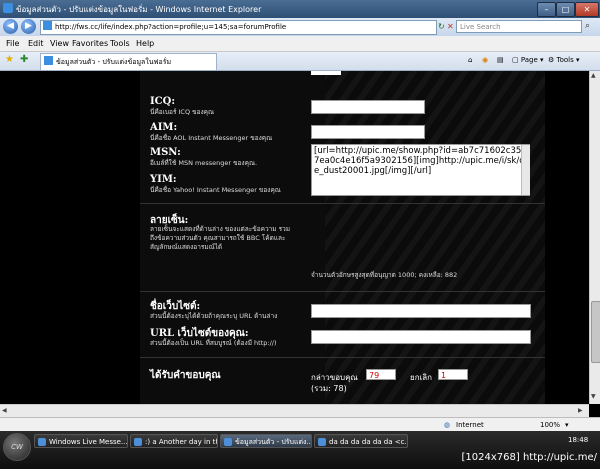 The width and height of the screenshot is (600, 469). I want to click on tools-menu-label: Tools, so click(565, 60).